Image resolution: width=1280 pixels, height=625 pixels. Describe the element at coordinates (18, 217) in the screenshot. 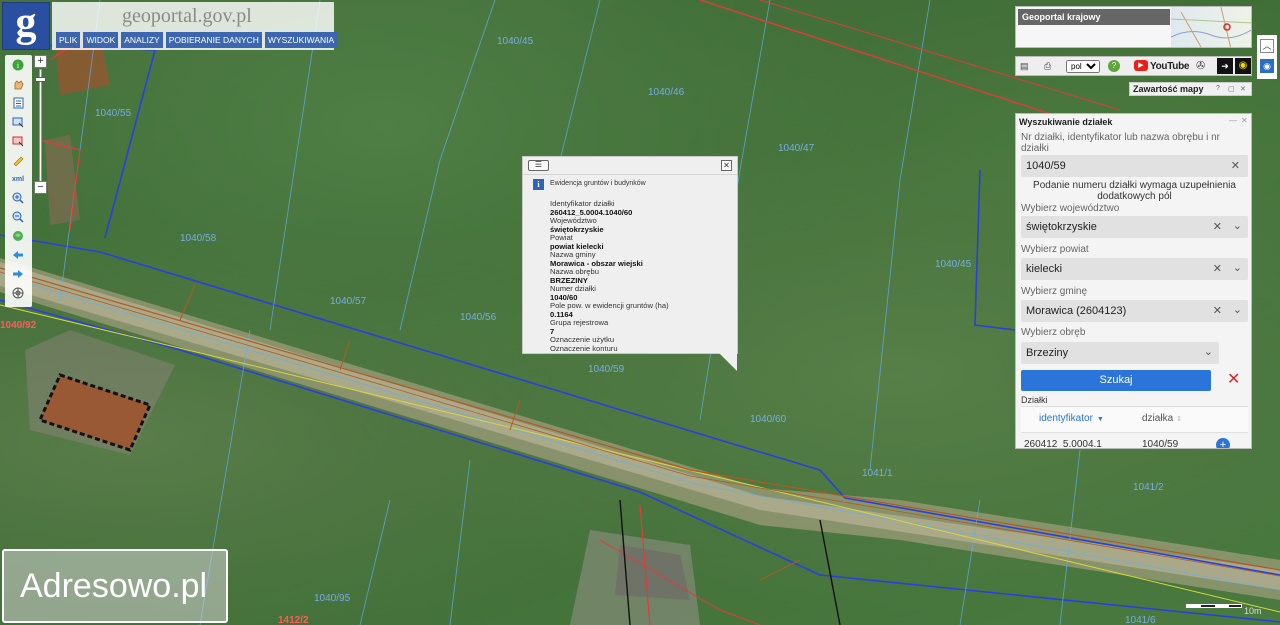

I see `zoom-out-icon` at that location.